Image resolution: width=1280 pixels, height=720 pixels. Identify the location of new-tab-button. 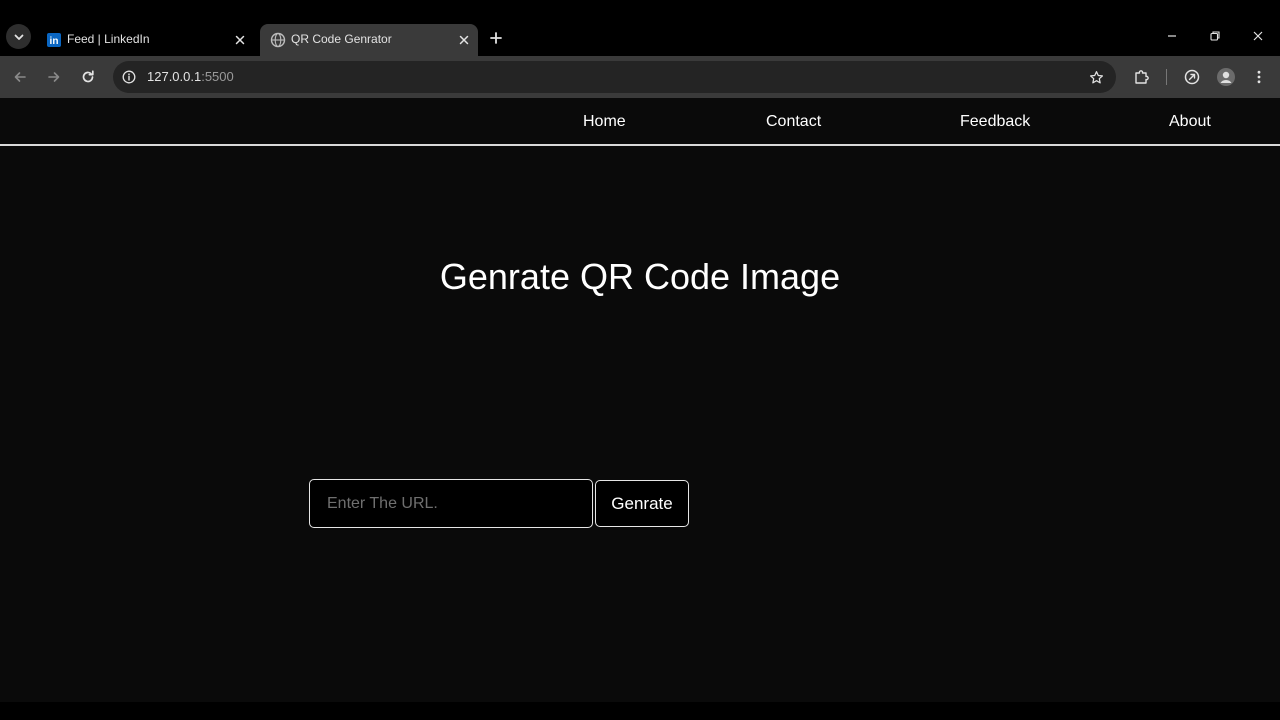
(496, 38).